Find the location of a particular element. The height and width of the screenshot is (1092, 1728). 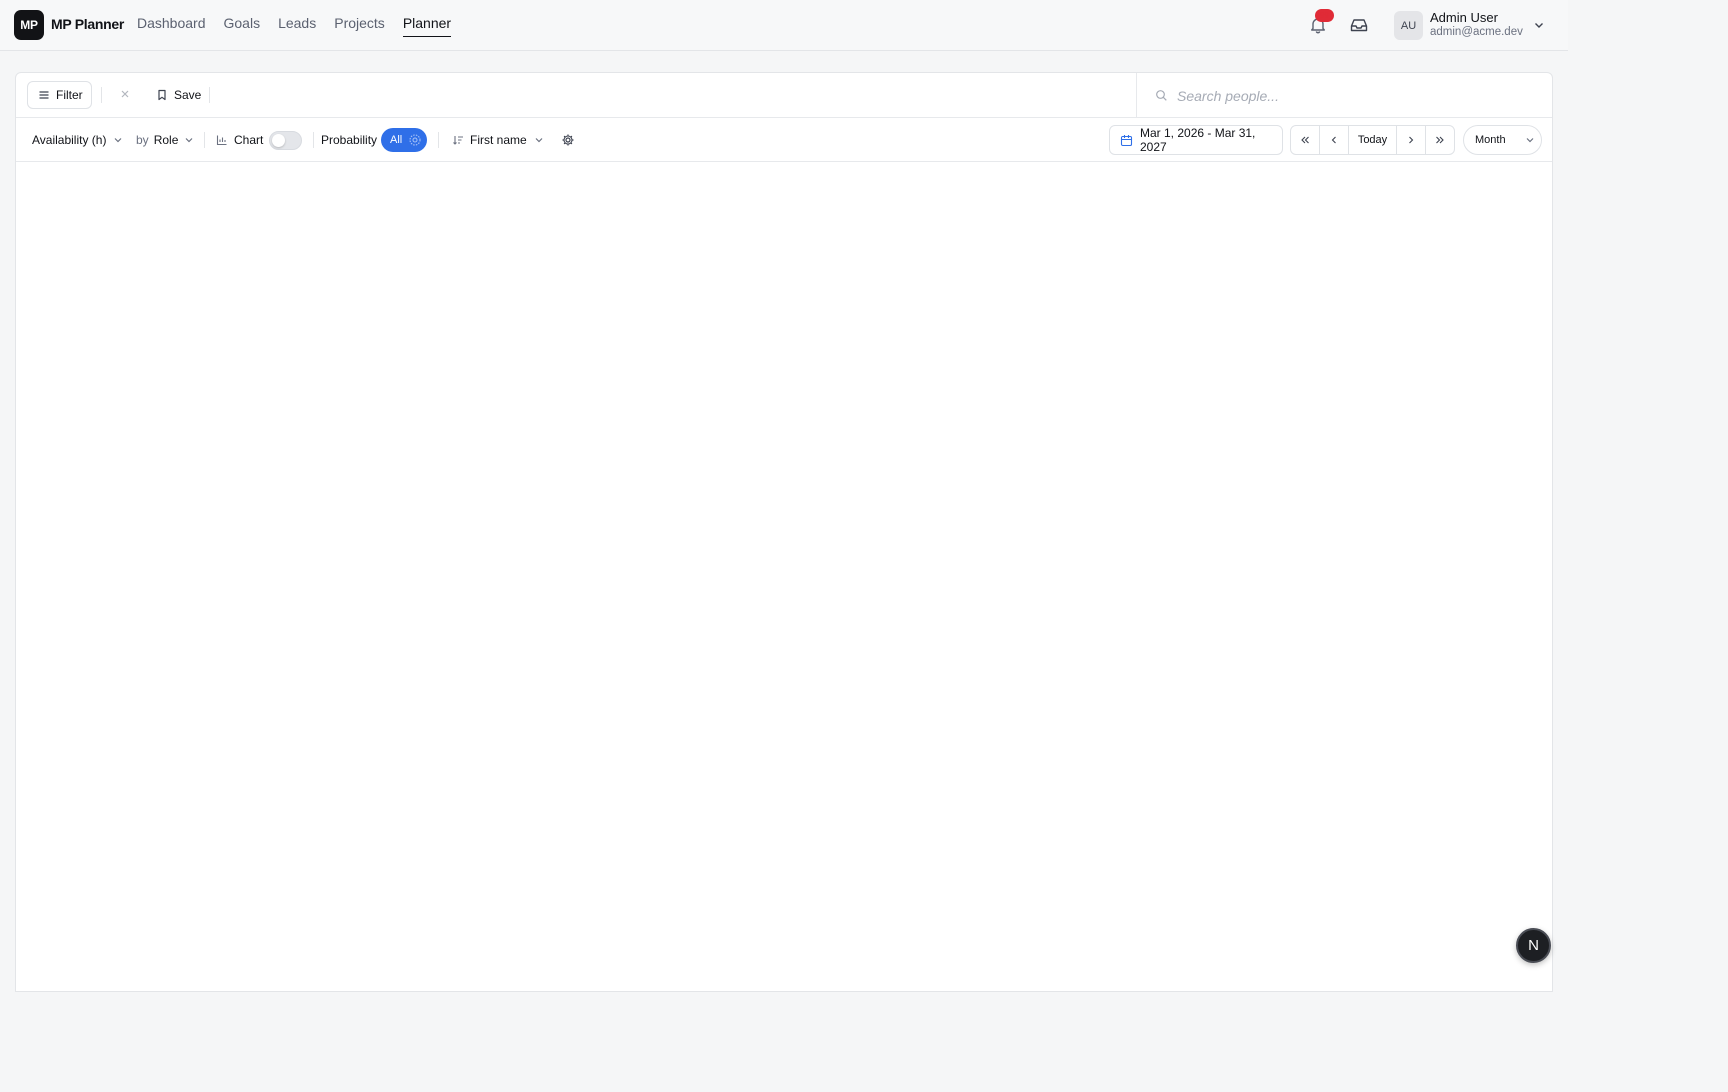

probability-filter: Probability All is located at coordinates (374, 140).